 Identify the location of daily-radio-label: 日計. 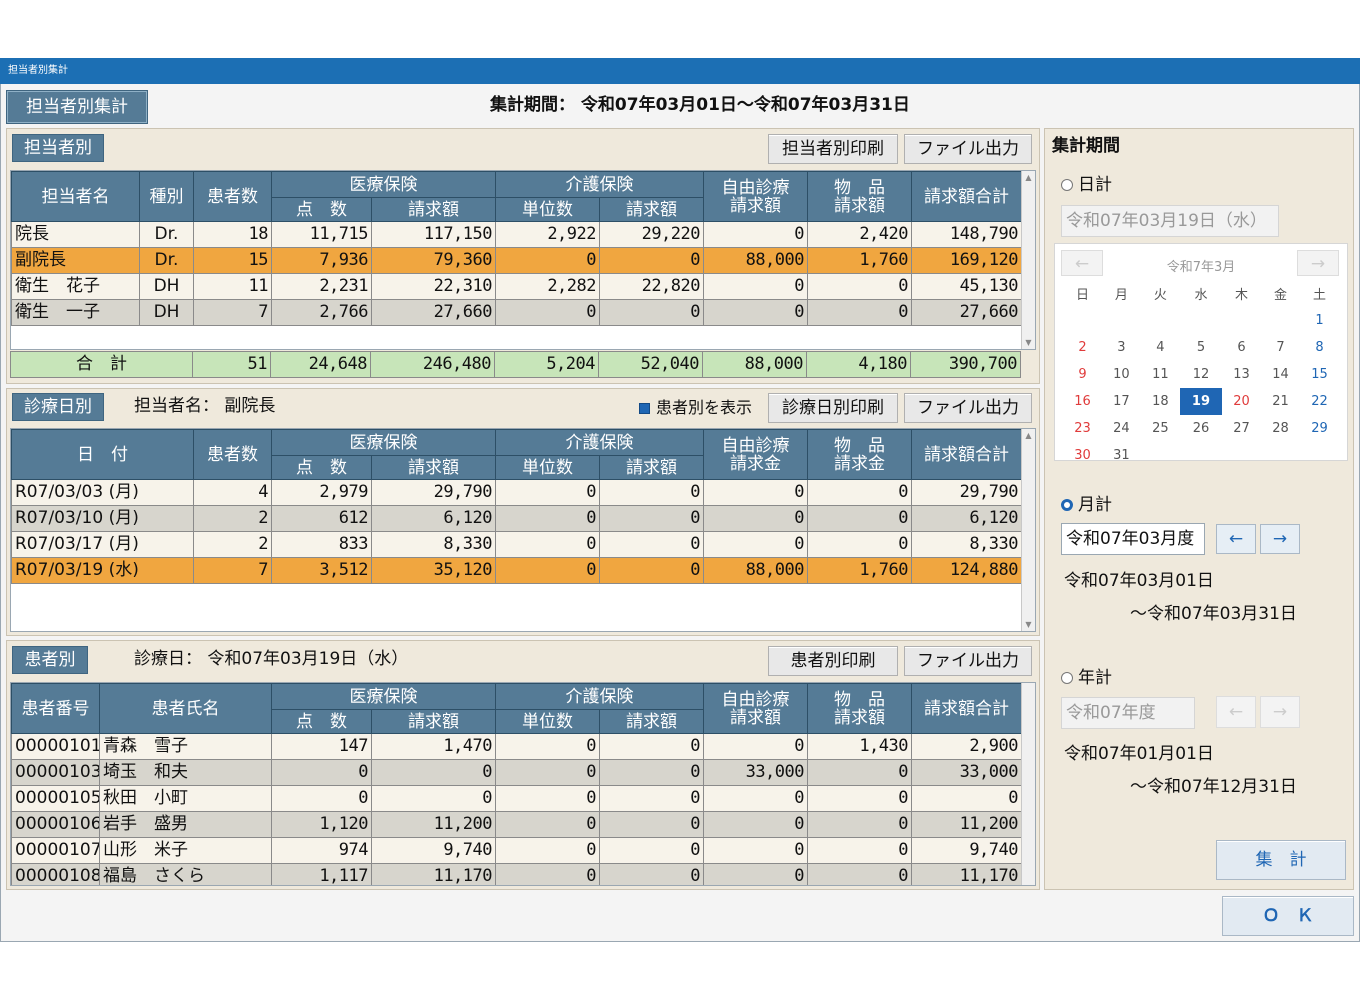
(1095, 185).